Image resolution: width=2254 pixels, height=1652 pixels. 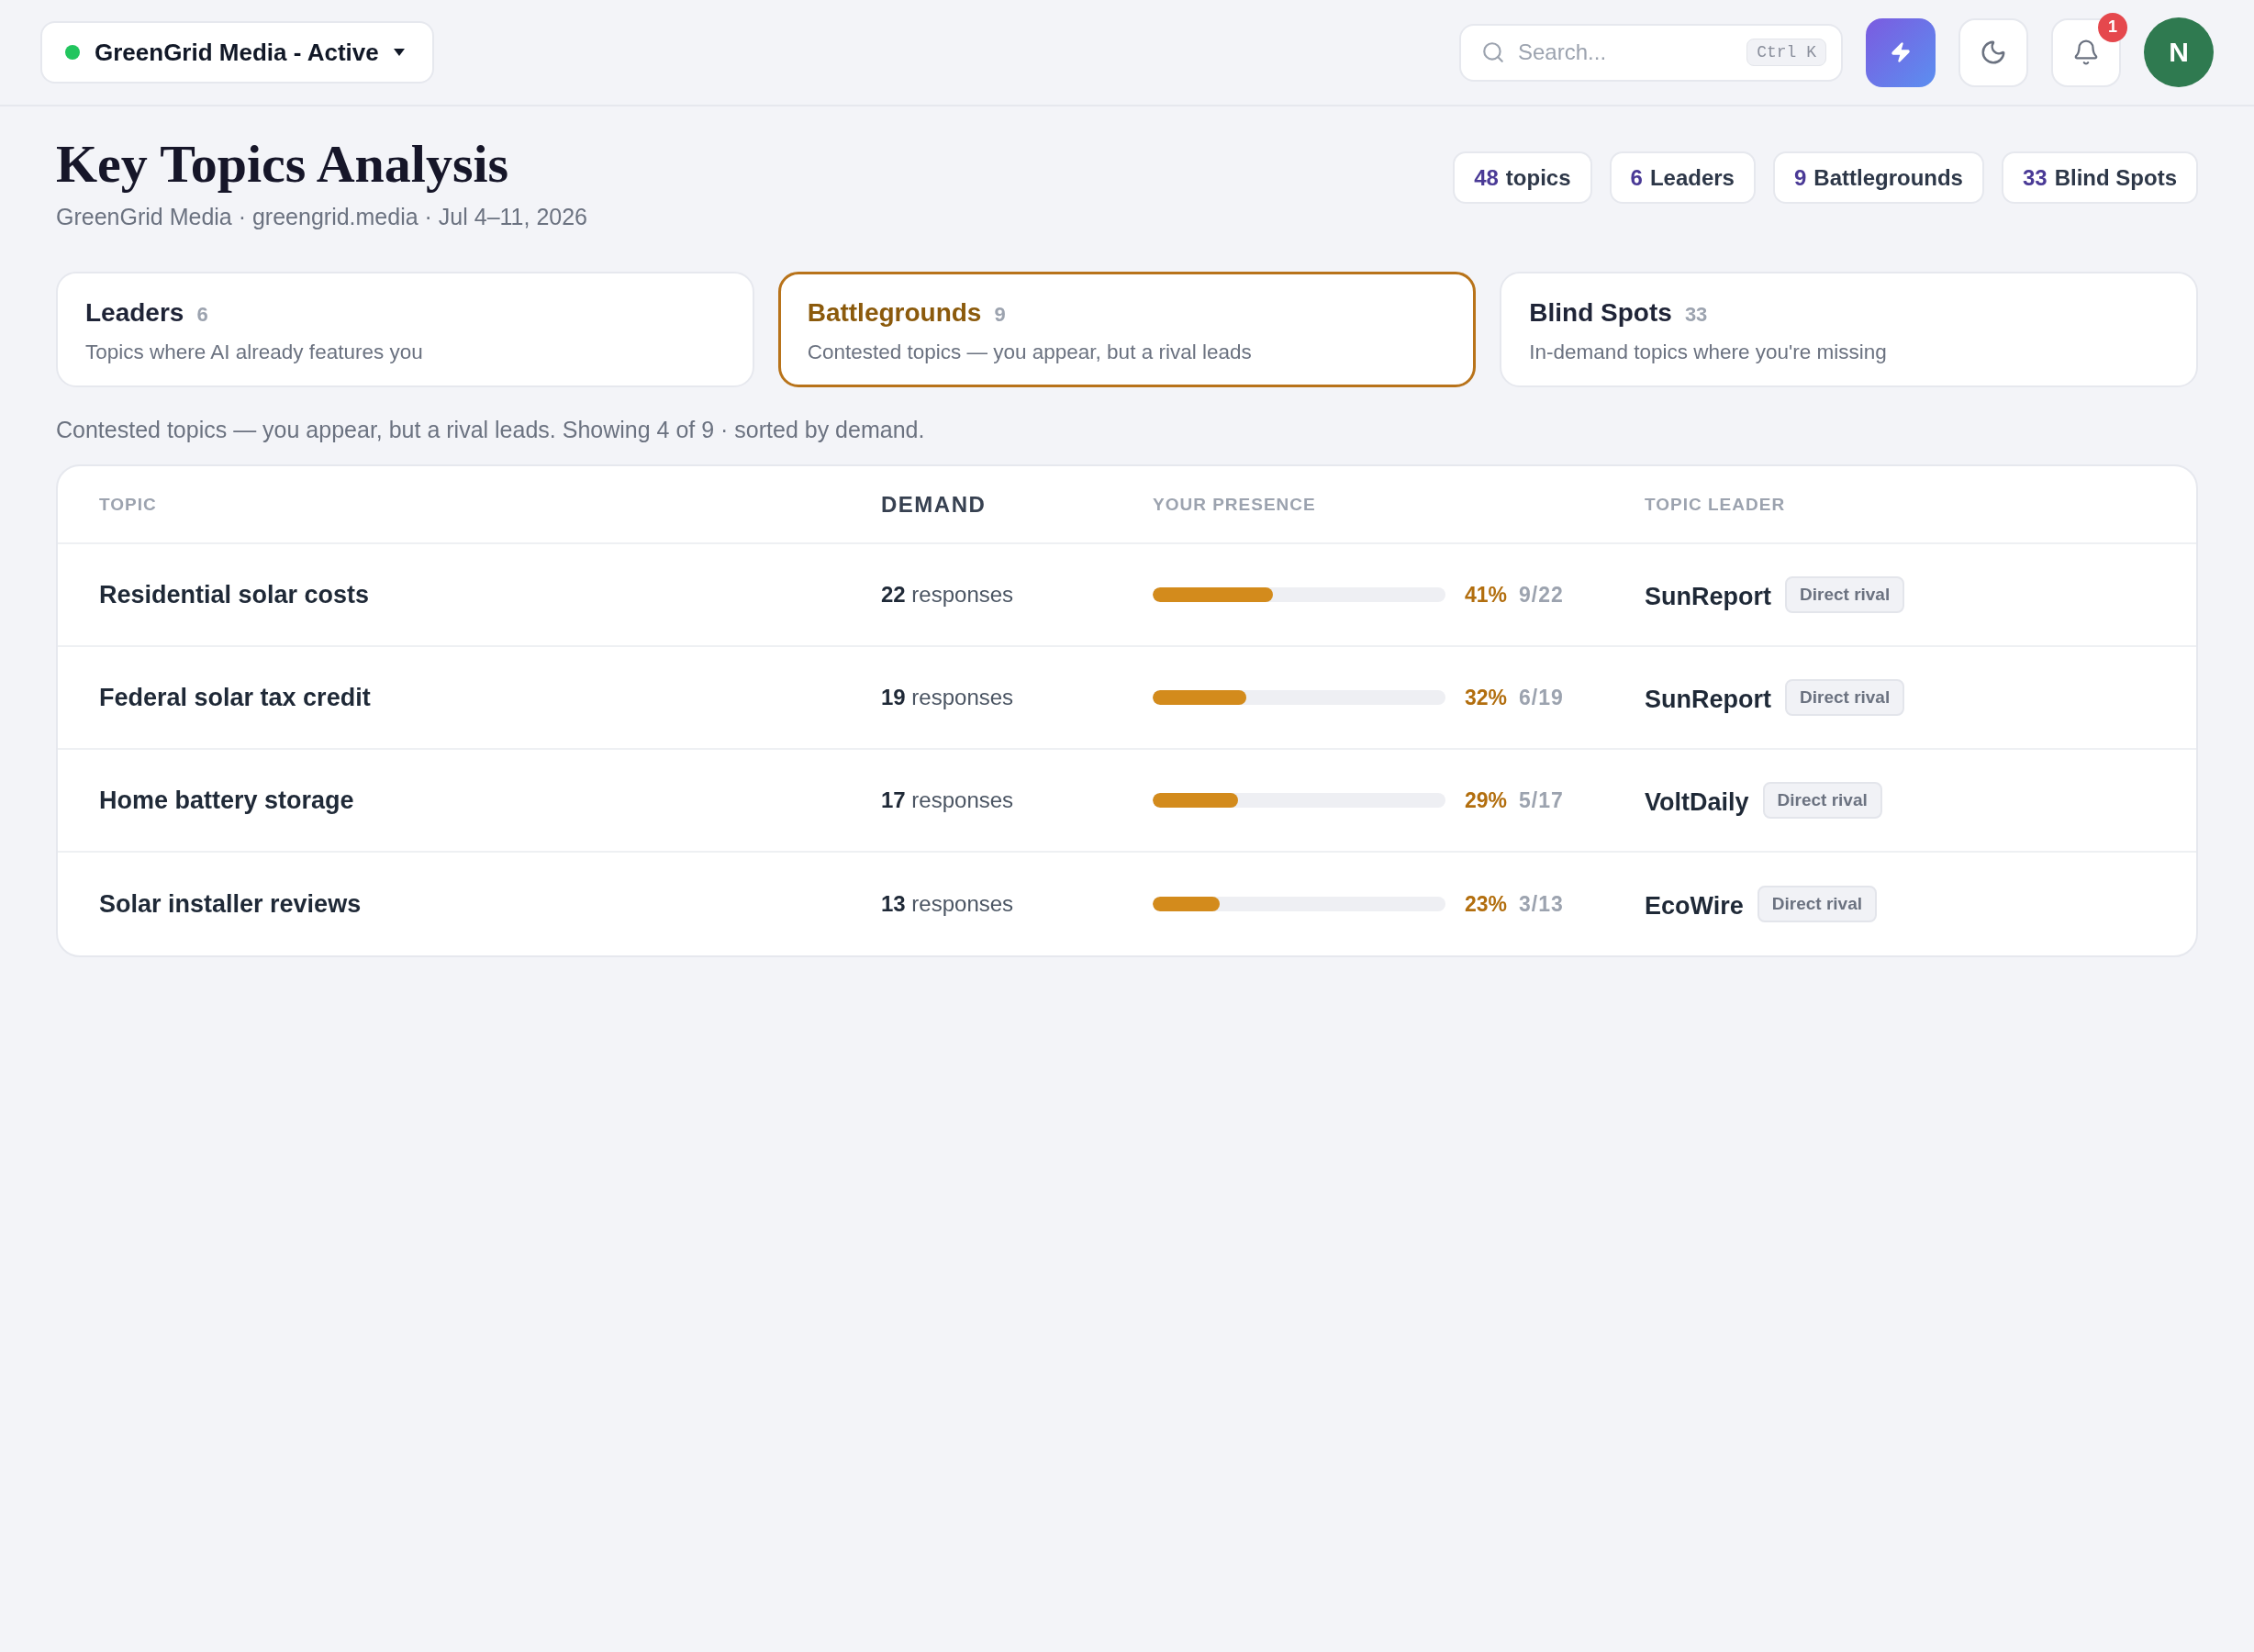 What do you see at coordinates (1486, 904) in the screenshot?
I see `presence-percent: 23%` at bounding box center [1486, 904].